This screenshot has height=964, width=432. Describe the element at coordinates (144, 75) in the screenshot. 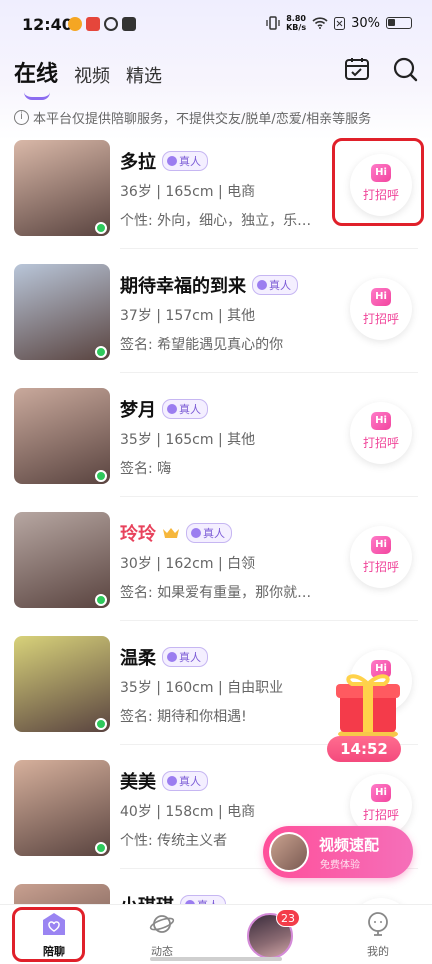

I see `tab-featured: 精选` at that location.